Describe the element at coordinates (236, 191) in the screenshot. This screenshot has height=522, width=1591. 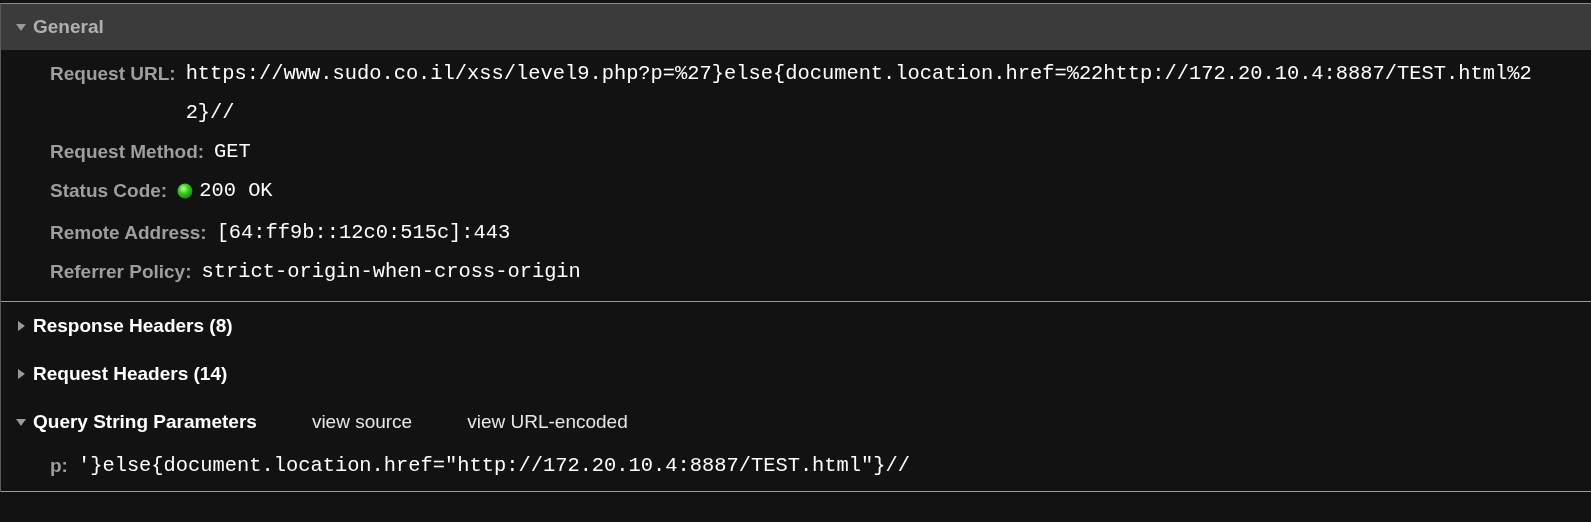
I see `field-value: 200 OK` at that location.